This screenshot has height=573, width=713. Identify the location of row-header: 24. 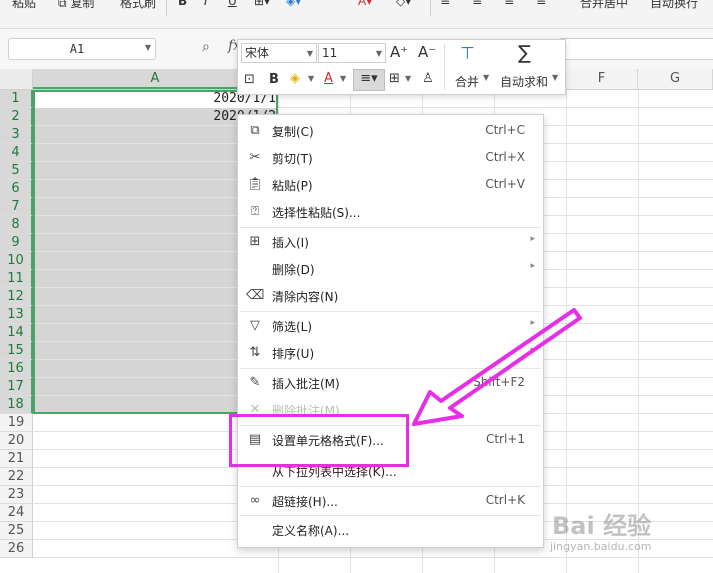
(16, 513).